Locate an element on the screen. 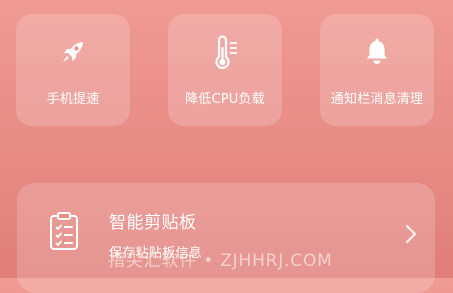 Image resolution: width=453 pixels, height=293 pixels. clipboard-icon is located at coordinates (64, 233).